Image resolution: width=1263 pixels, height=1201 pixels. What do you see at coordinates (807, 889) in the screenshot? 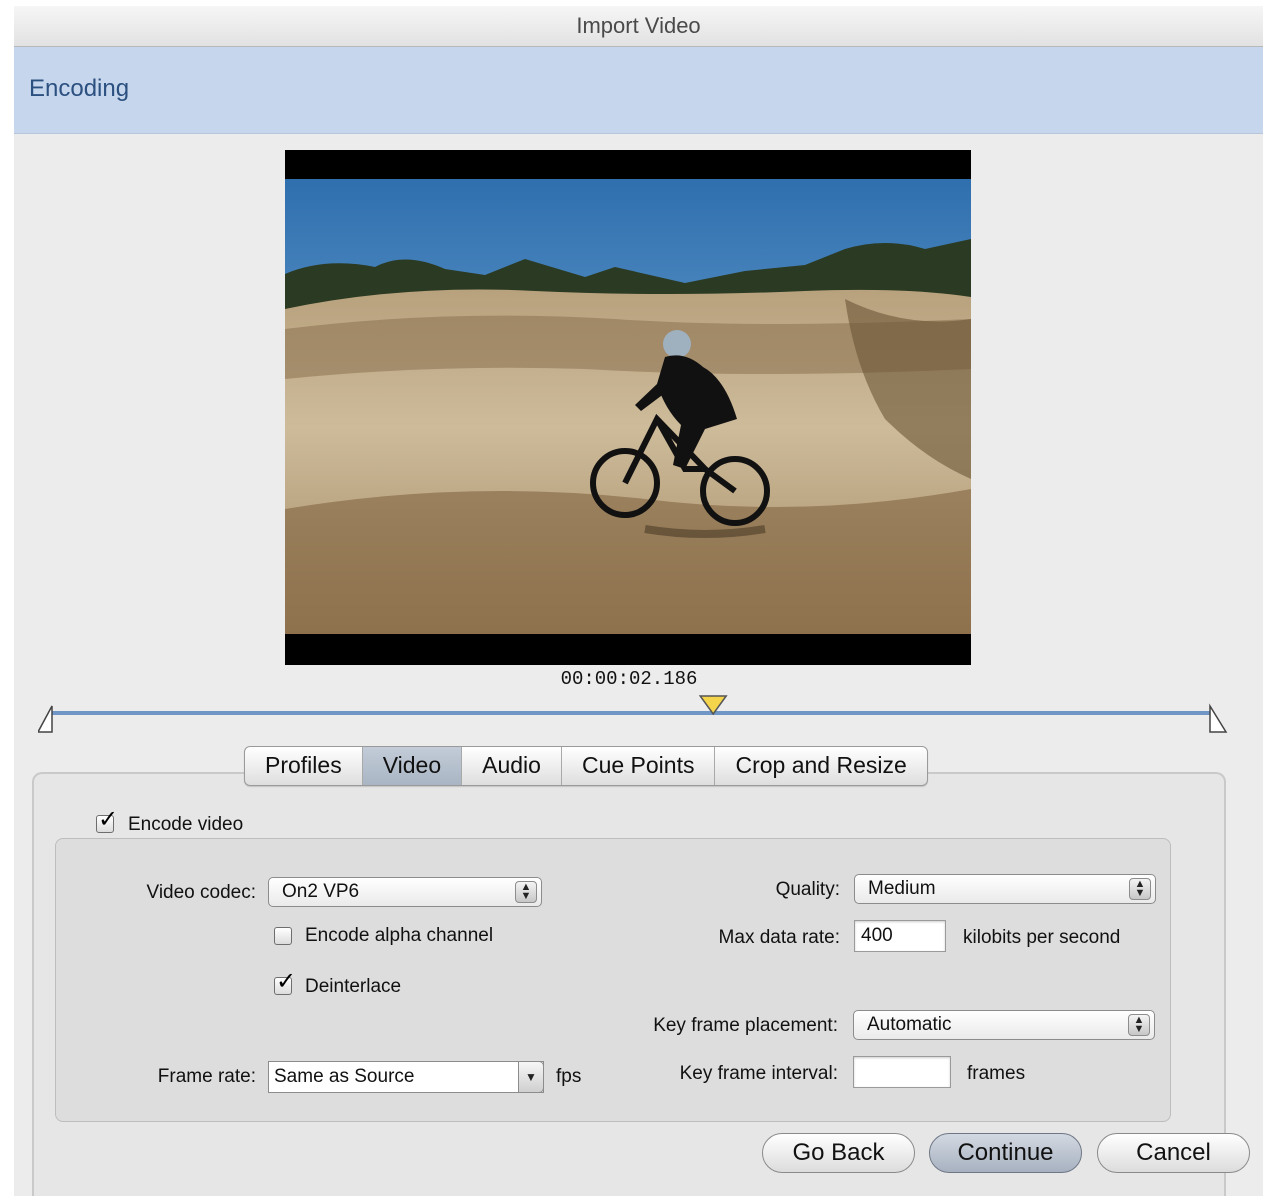
I see `quality-label: Quality:` at bounding box center [807, 889].